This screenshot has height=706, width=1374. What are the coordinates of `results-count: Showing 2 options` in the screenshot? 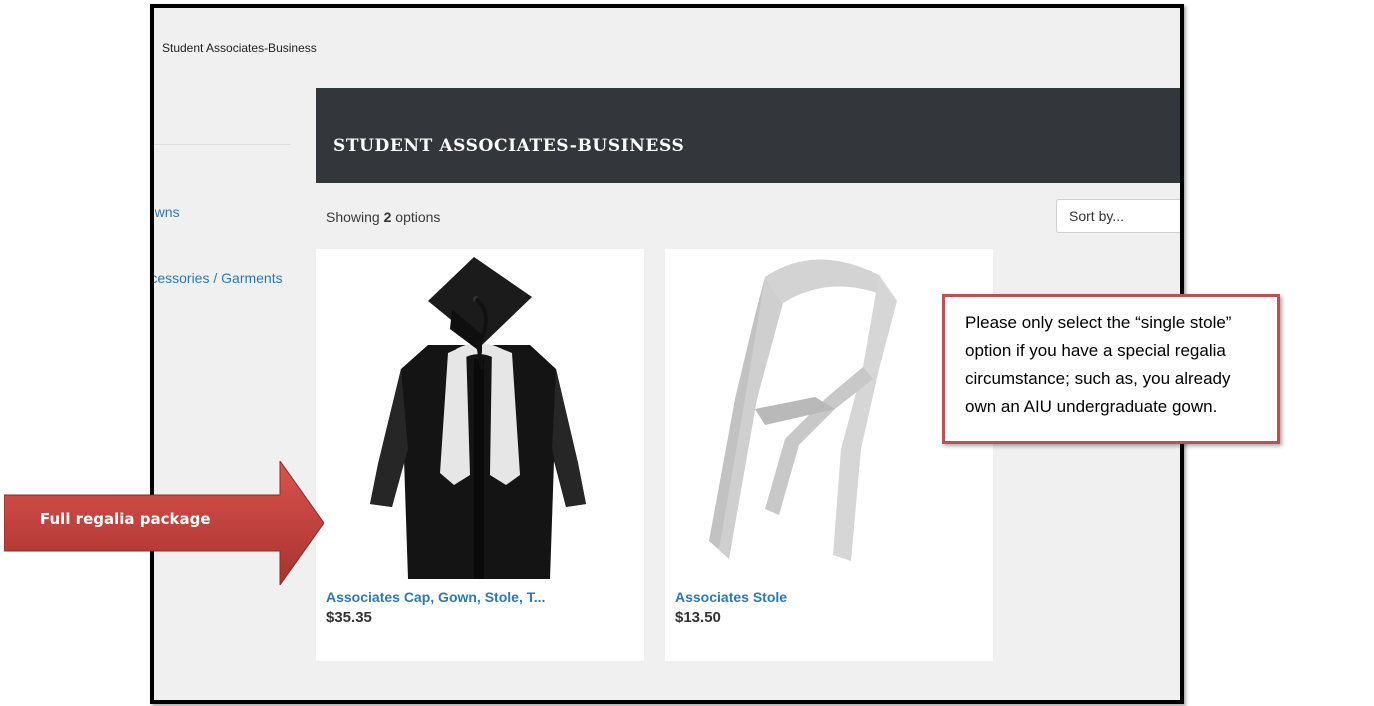 It's located at (383, 217).